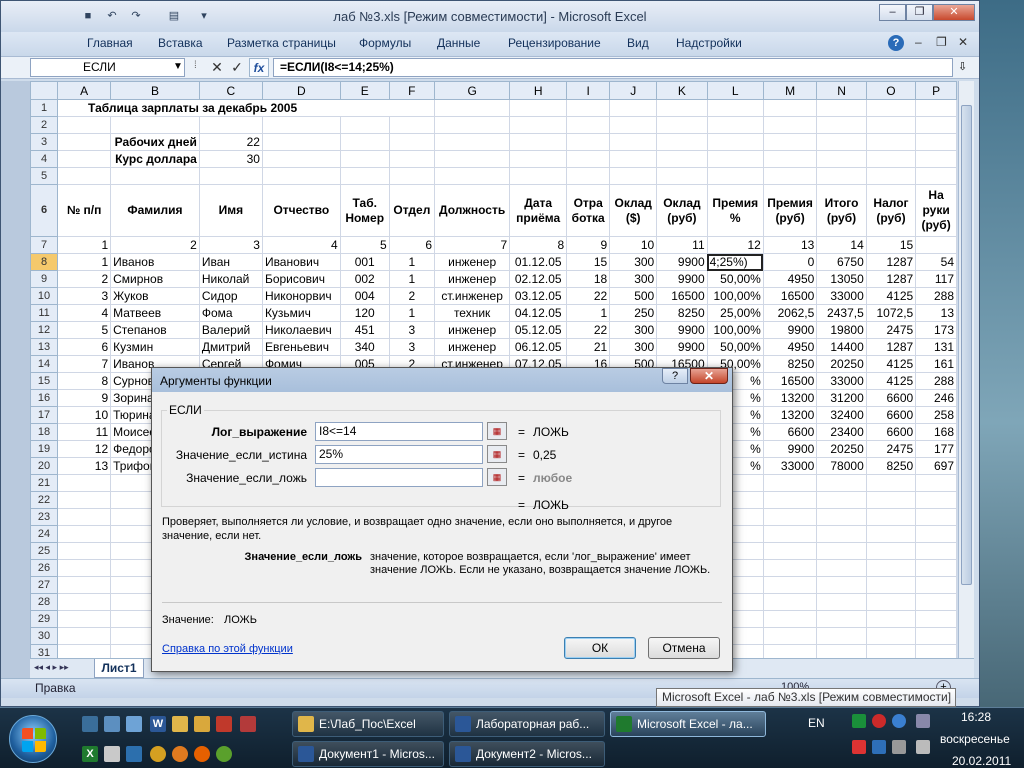 The height and width of the screenshot is (768, 1024). Describe the element at coordinates (936, 90) in the screenshot. I see `column-header: P` at that location.